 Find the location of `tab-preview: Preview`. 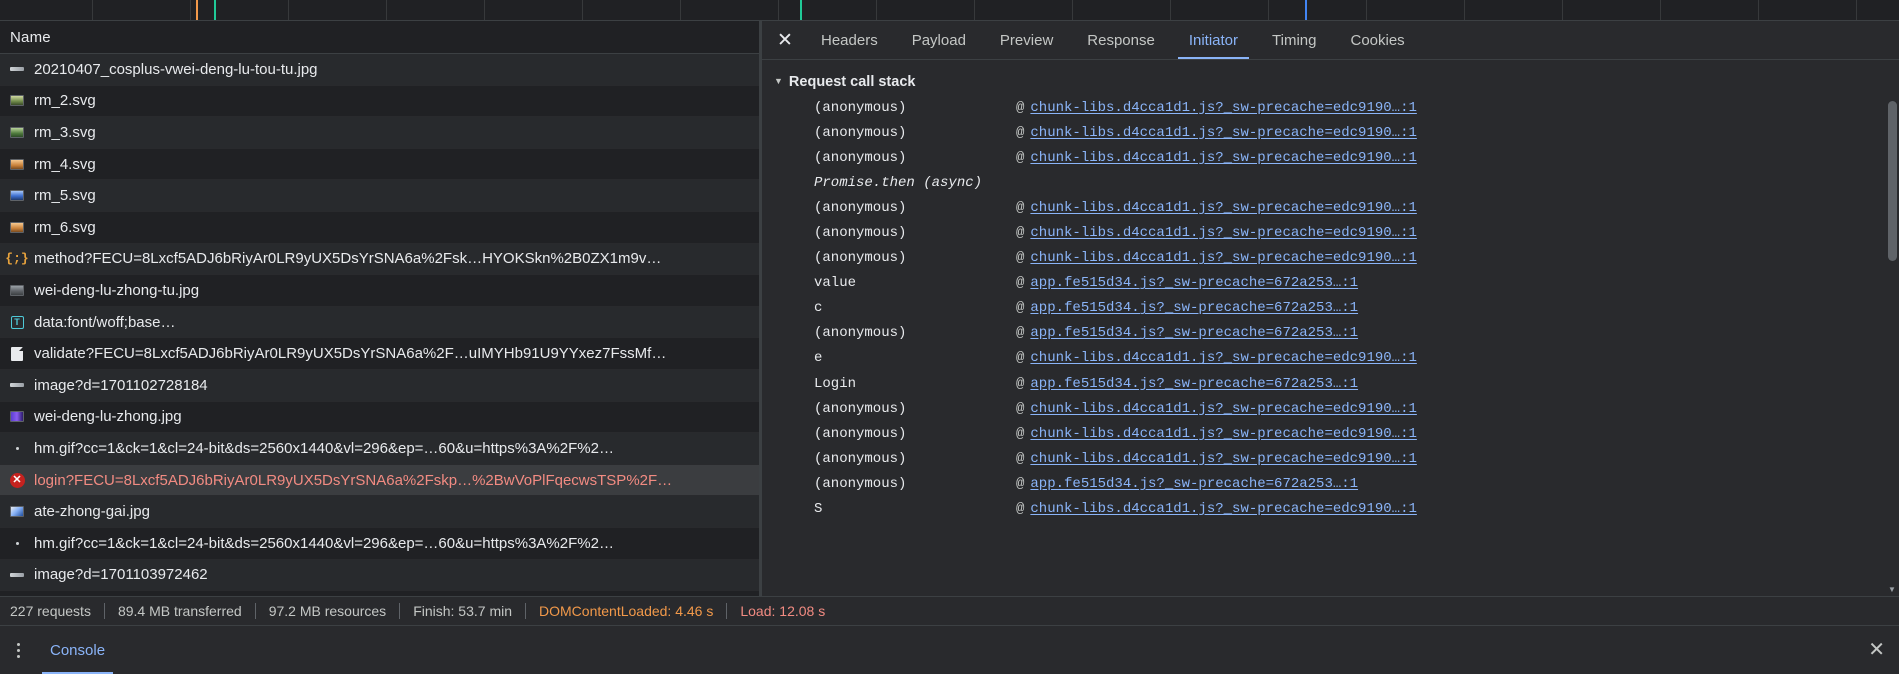

tab-preview: Preview is located at coordinates (1026, 40).